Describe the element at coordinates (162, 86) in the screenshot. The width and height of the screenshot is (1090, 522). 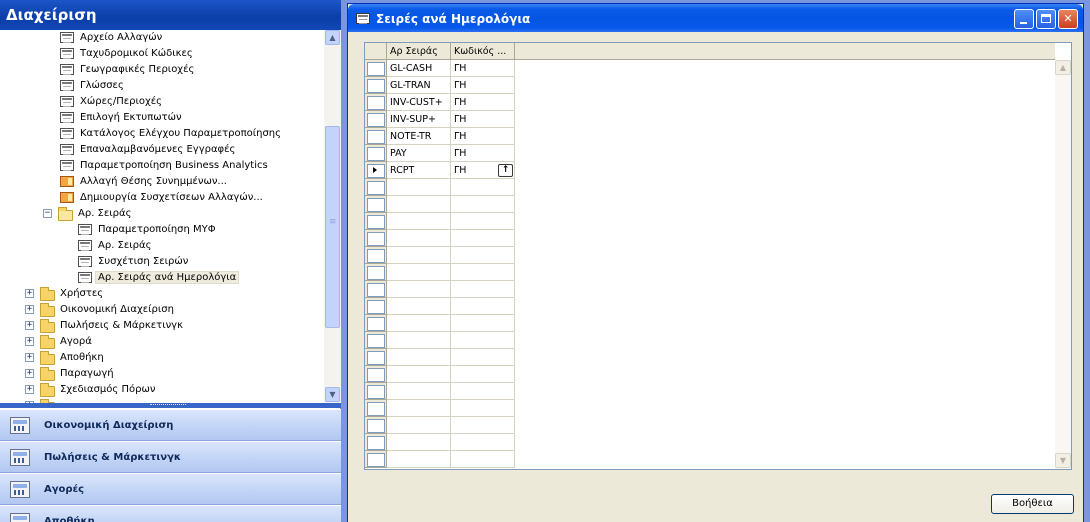
I see `tree-item: Γλώσσες` at that location.